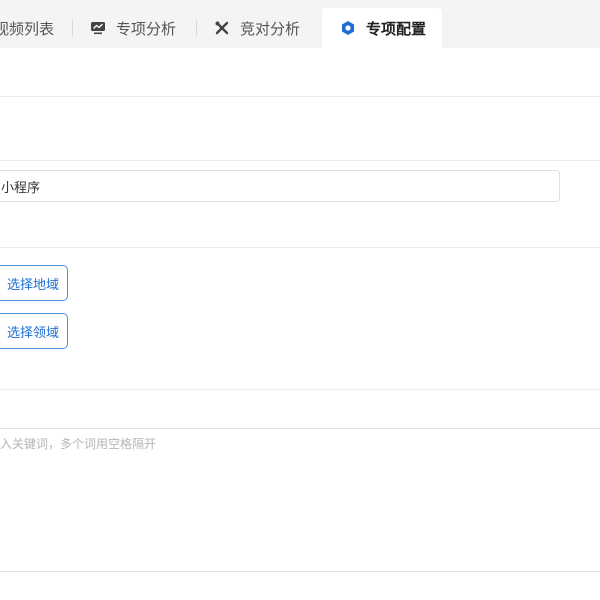 The image size is (600, 600). Describe the element at coordinates (34, 283) in the screenshot. I see `select-region-button: 选择地域` at that location.